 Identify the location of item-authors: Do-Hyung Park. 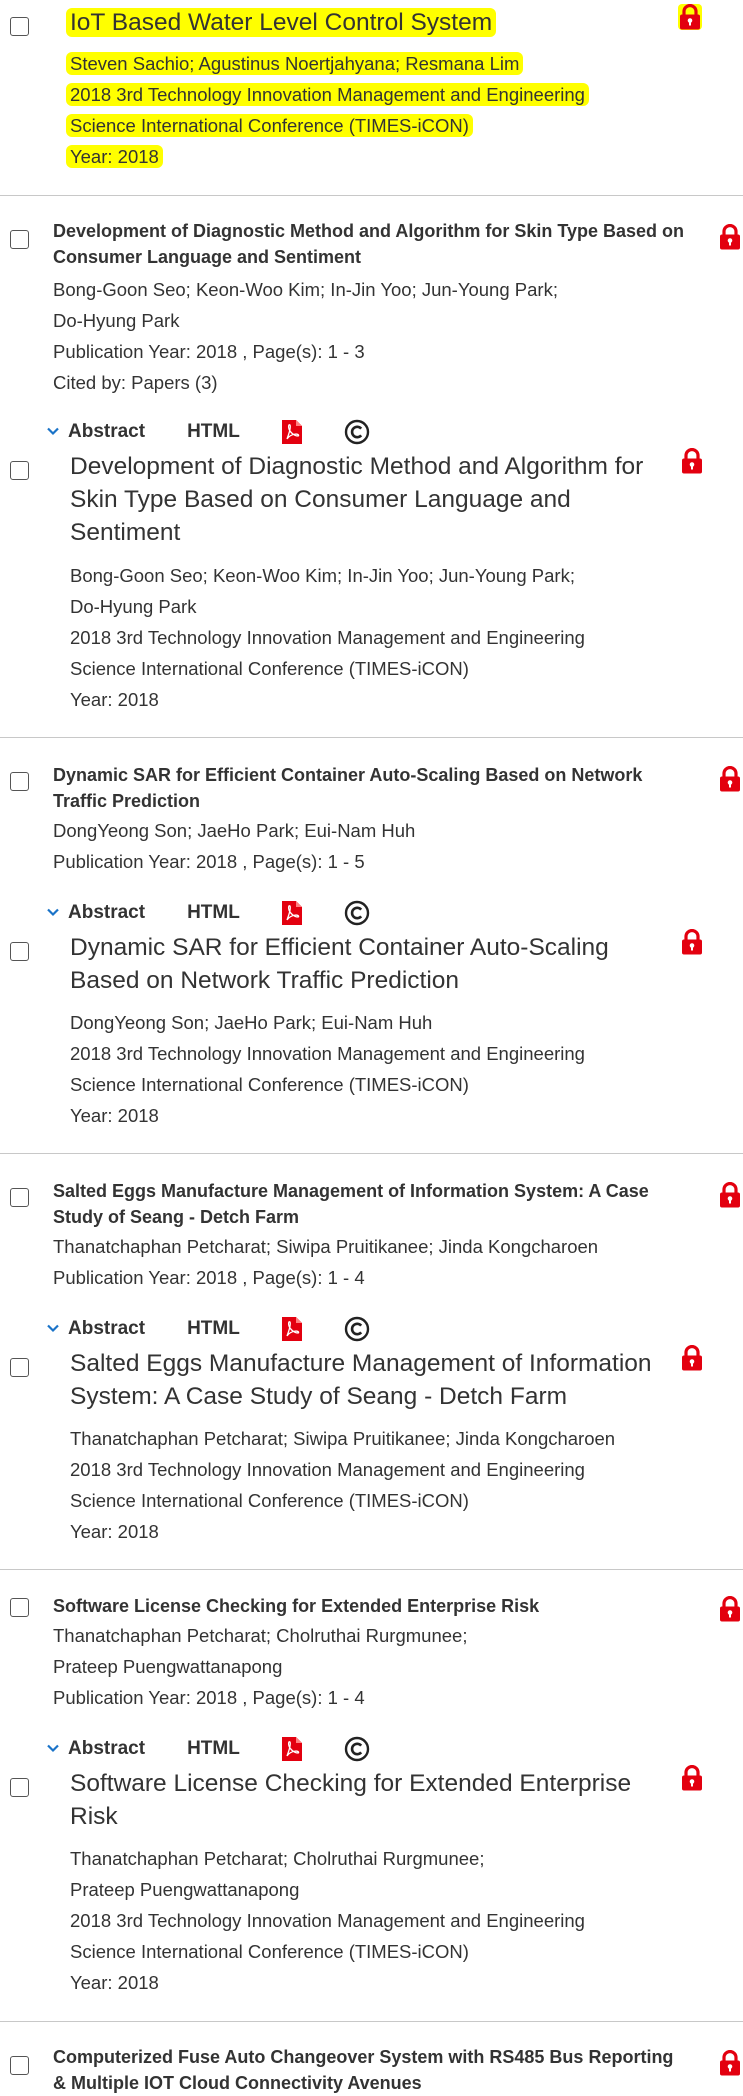
(116, 321).